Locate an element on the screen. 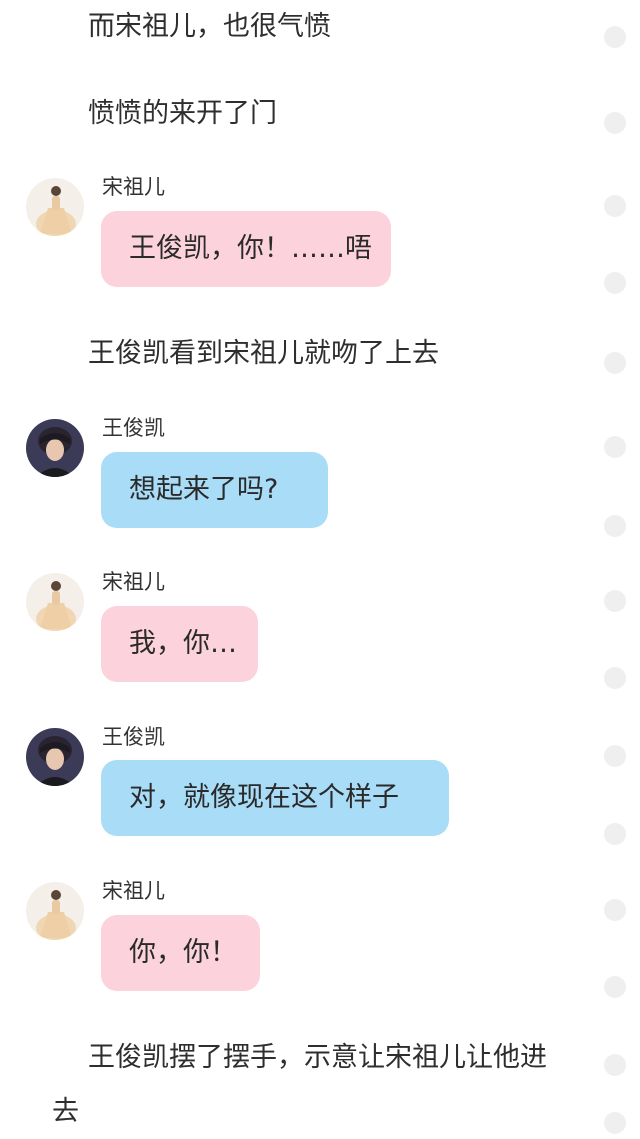 The image size is (640, 1139). narration-line: 王俊凯看到宋祖儿就吻了上去 is located at coordinates (263, 353).